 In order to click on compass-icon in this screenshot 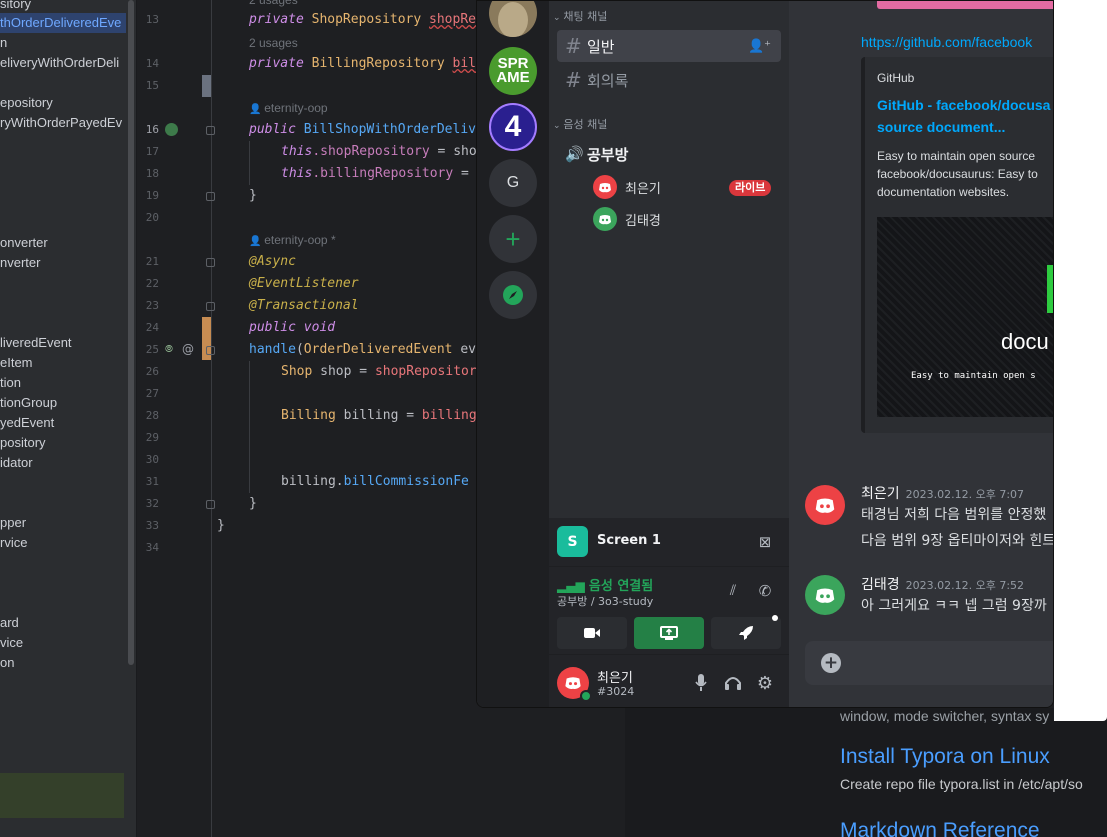, I will do `click(513, 295)`.